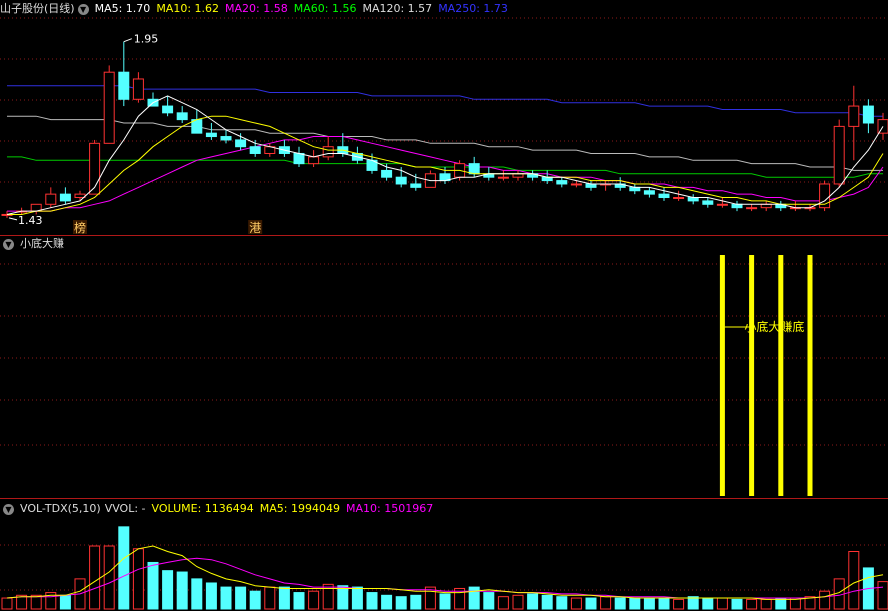  Describe the element at coordinates (146, 39) in the screenshot. I see `high-label: 1.95` at that location.